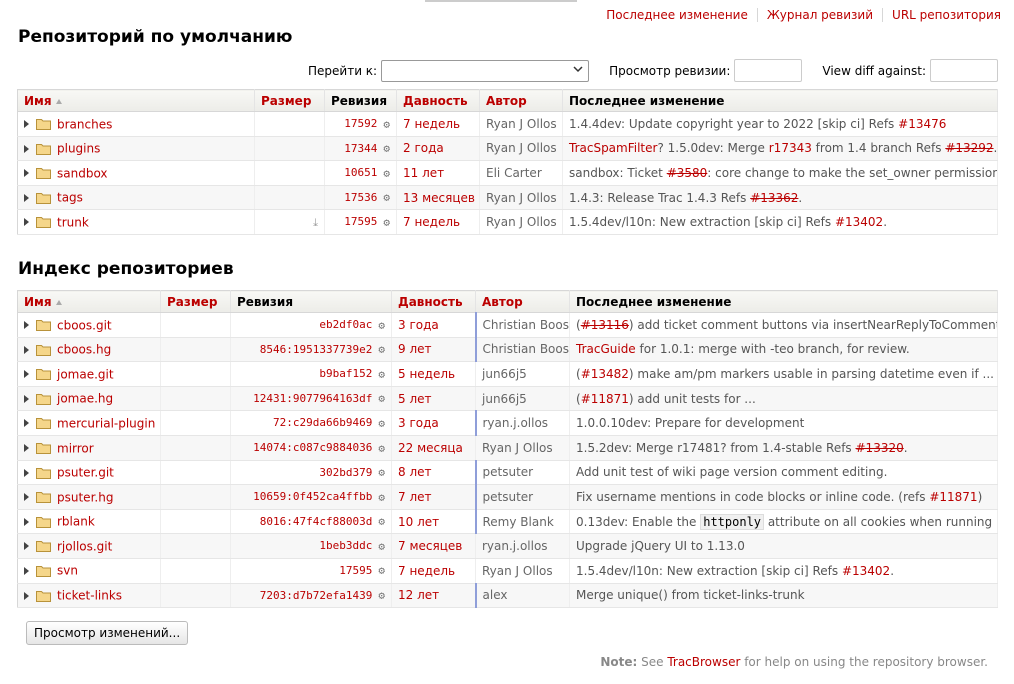  I want to click on revision-link: b9baf152, so click(345, 373).